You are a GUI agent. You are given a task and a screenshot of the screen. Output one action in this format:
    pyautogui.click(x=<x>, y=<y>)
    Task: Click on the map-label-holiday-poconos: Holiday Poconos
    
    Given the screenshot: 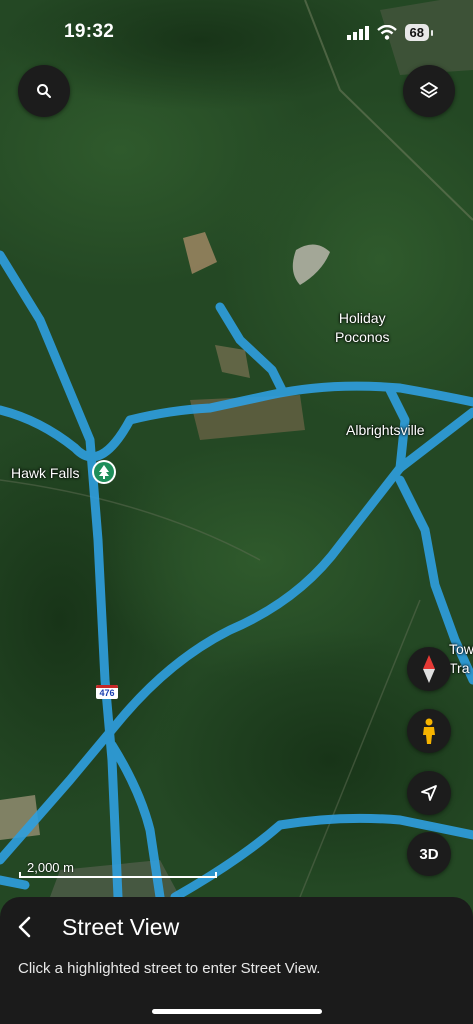 What is the action you would take?
    pyautogui.click(x=362, y=328)
    